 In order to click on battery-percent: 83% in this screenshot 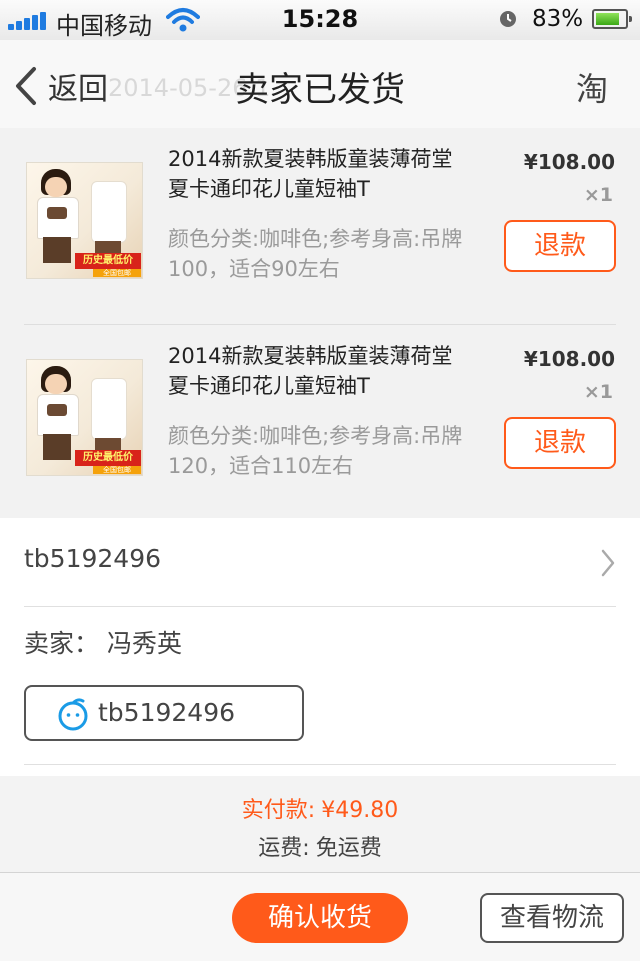, I will do `click(558, 19)`.